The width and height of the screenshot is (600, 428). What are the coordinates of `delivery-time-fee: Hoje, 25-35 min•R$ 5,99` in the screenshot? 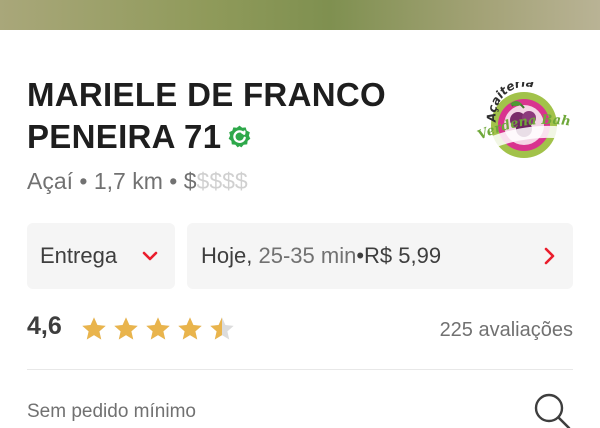 It's located at (321, 256).